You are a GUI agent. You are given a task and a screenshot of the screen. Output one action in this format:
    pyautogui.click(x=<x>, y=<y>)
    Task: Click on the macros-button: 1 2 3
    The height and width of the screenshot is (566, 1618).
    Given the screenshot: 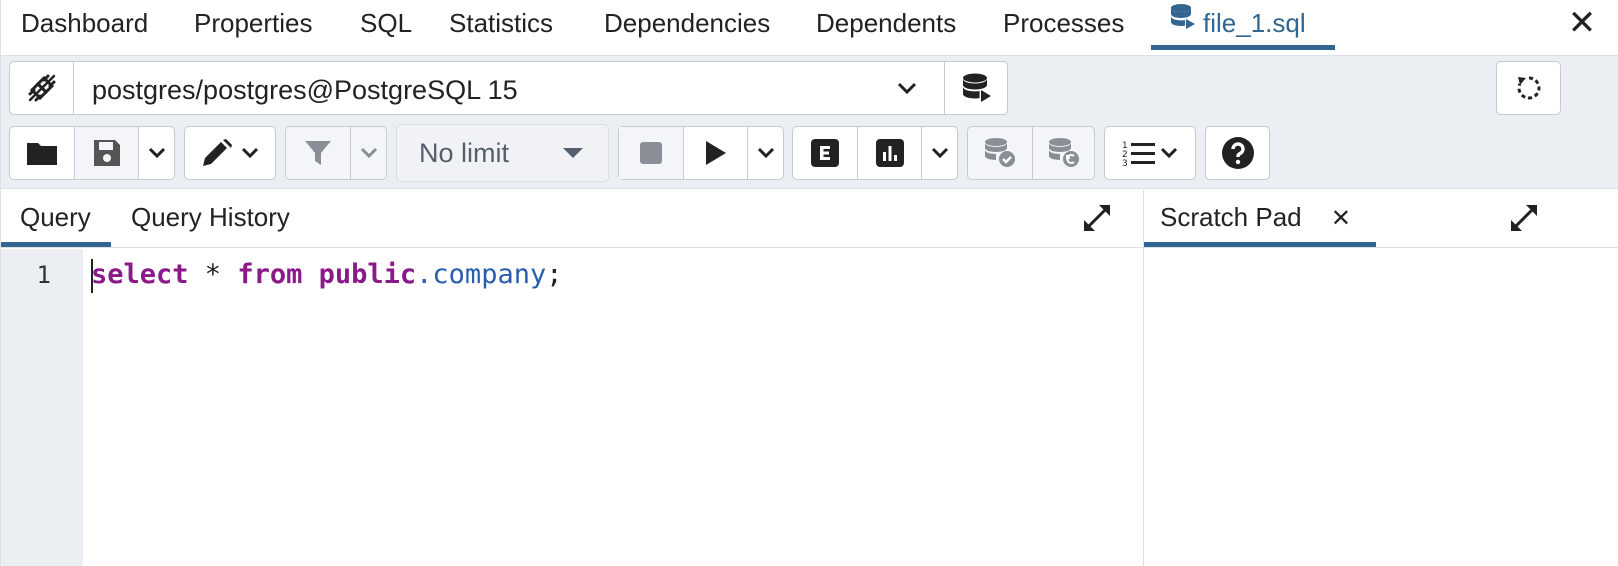 What is the action you would take?
    pyautogui.click(x=1150, y=153)
    